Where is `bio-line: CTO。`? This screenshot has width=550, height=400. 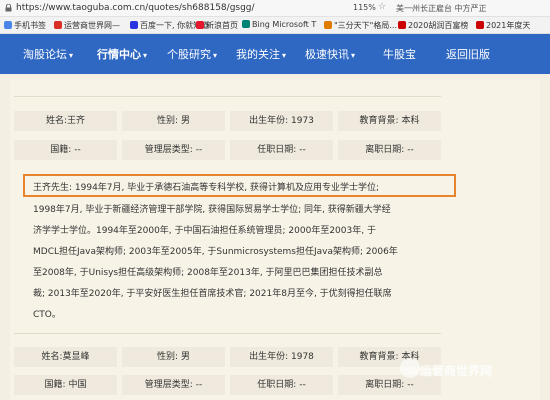 bio-line: CTO。 is located at coordinates (47, 315).